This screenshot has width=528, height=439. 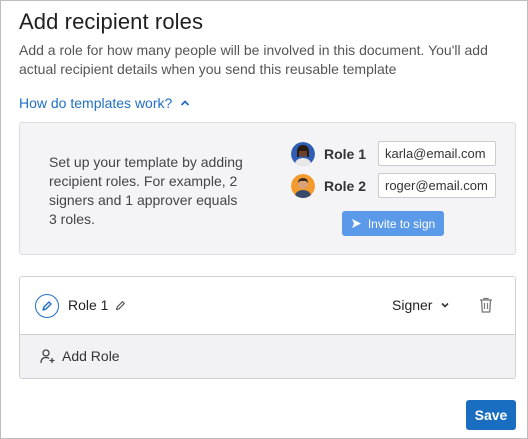 What do you see at coordinates (185, 103) in the screenshot?
I see `chevron-up-icon` at bounding box center [185, 103].